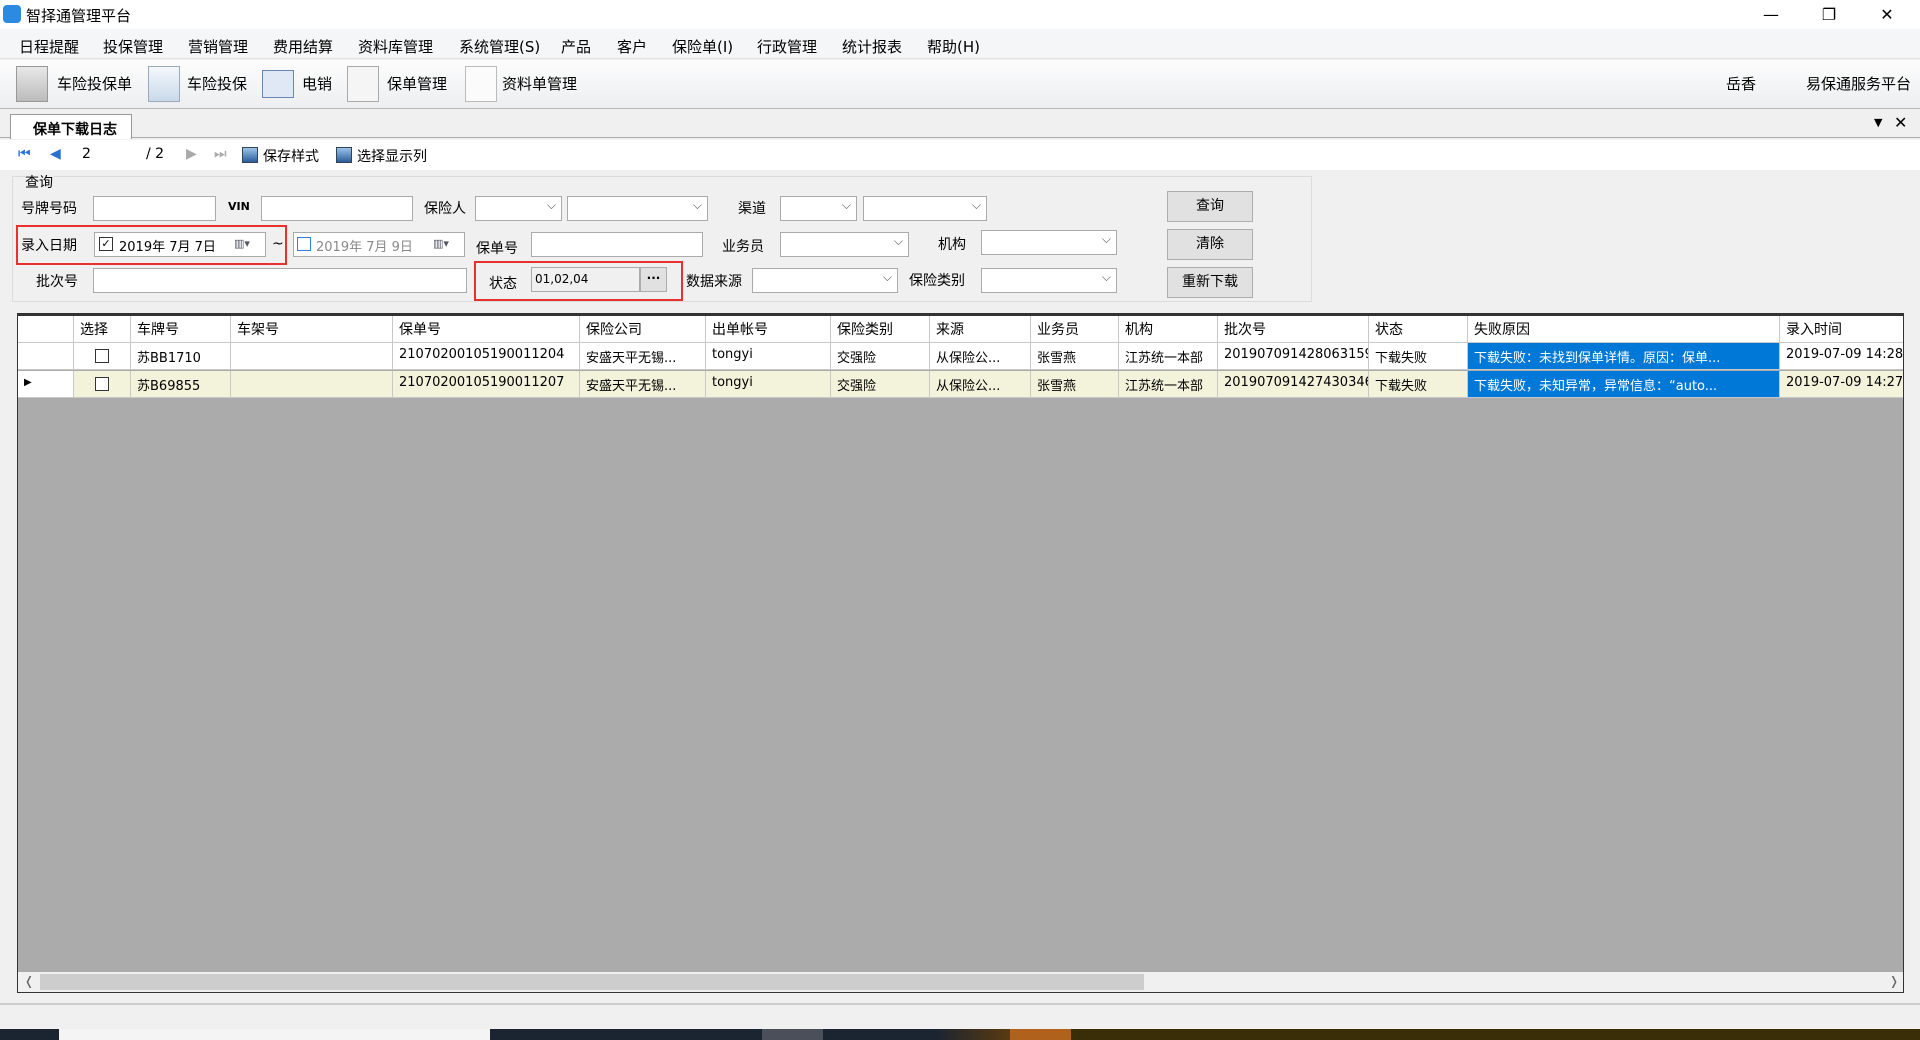 The width and height of the screenshot is (1920, 1040). I want to click on cell-entry-time: 2019-07-09 14:28, so click(1841, 356).